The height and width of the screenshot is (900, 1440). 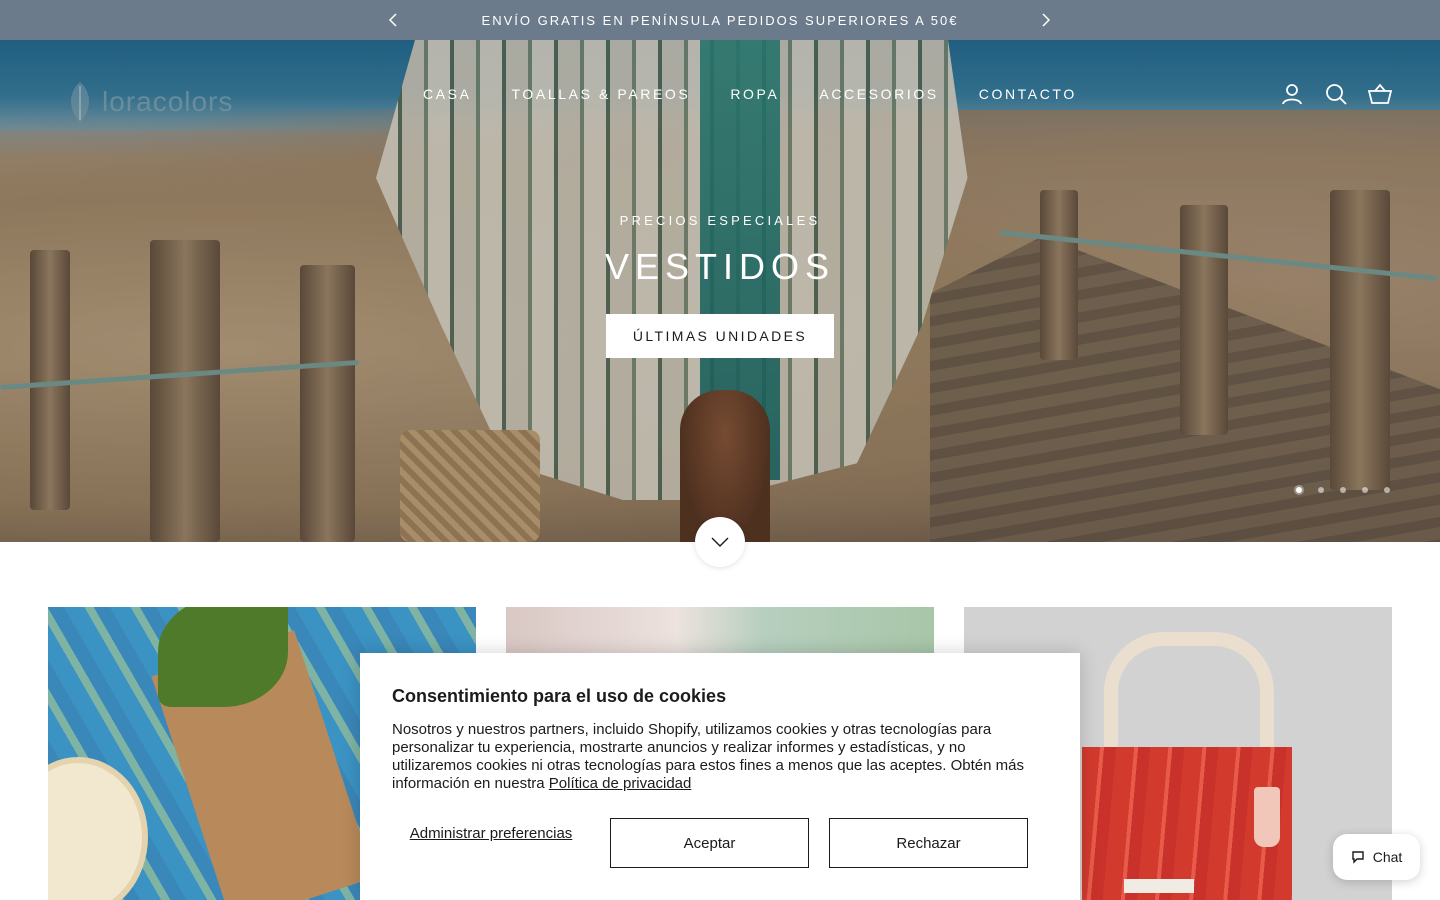 I want to click on account-icon, so click(x=1292, y=94).